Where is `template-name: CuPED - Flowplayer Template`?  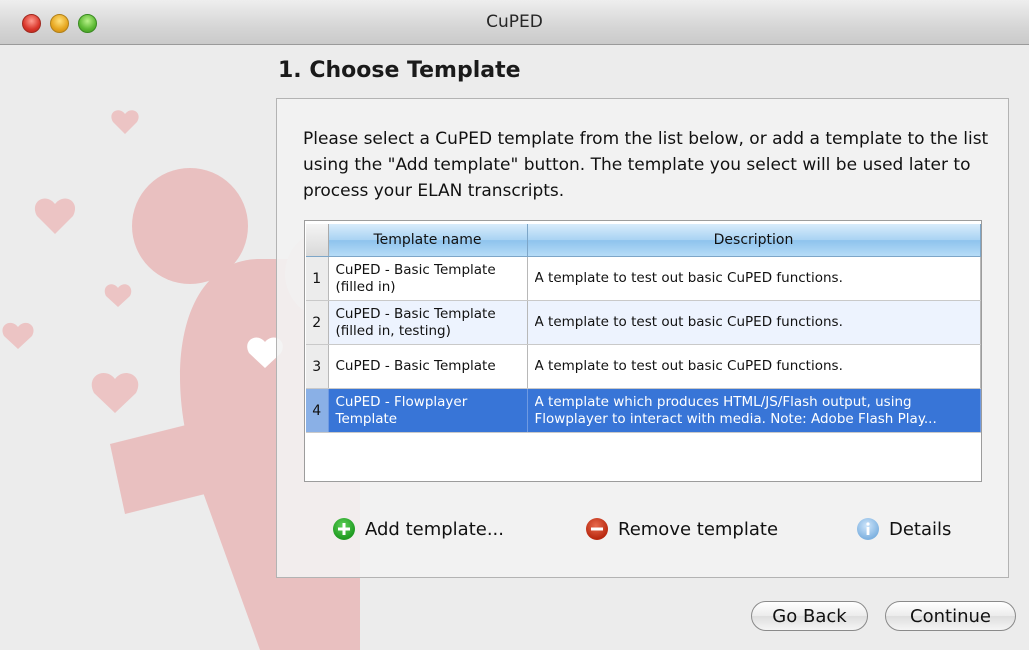 template-name: CuPED - Flowplayer Template is located at coordinates (401, 410).